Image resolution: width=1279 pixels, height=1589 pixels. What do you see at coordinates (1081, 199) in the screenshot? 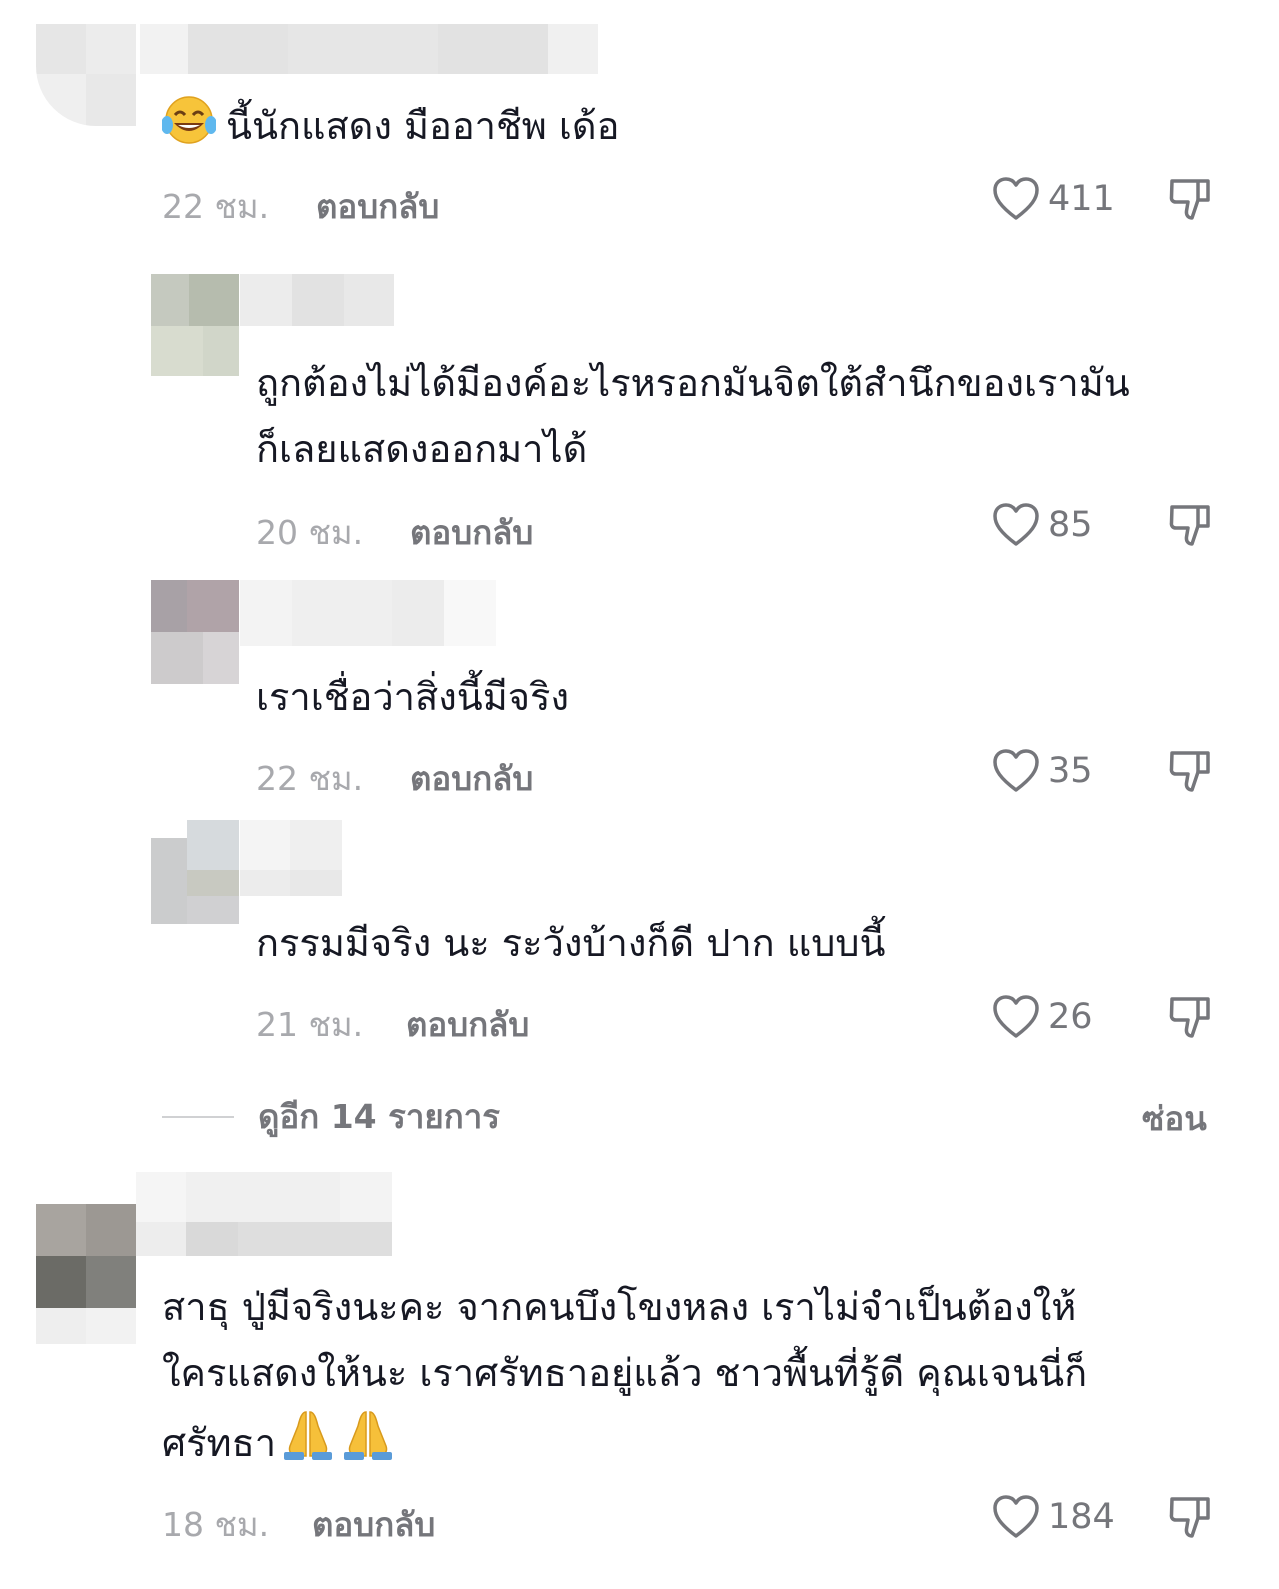
I see `like-count: 411` at bounding box center [1081, 199].